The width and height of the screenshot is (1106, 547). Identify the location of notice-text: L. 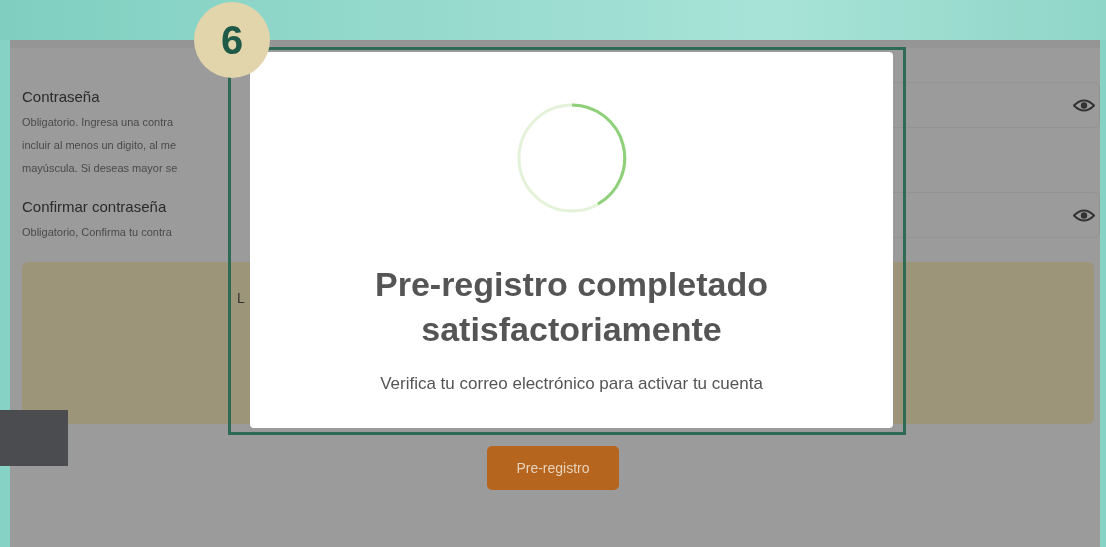
(241, 298).